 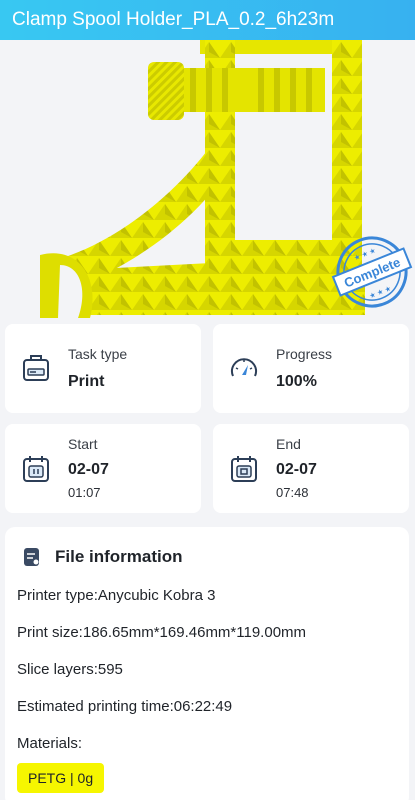 I want to click on page-title: Clamp Spool Holder_PLA_0.2_6h23m, so click(x=173, y=19).